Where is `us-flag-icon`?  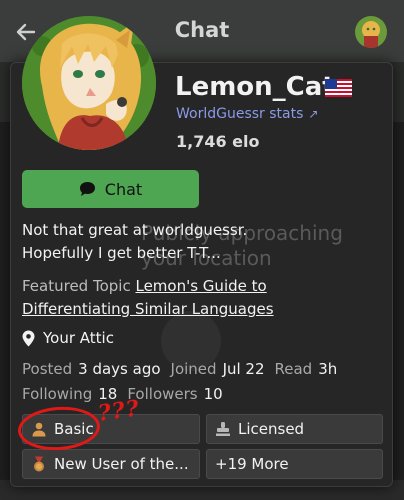
us-flag-icon is located at coordinates (338, 88).